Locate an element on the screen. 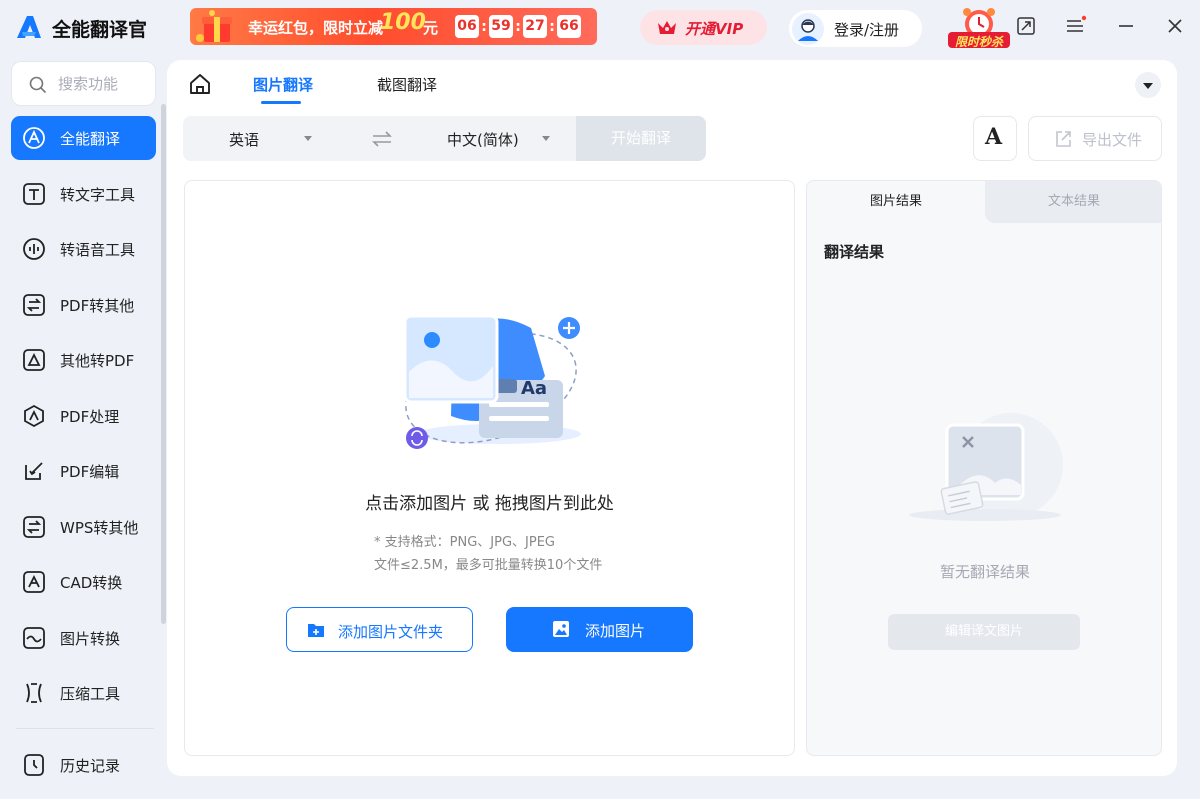  compress-icon is located at coordinates (34, 693).